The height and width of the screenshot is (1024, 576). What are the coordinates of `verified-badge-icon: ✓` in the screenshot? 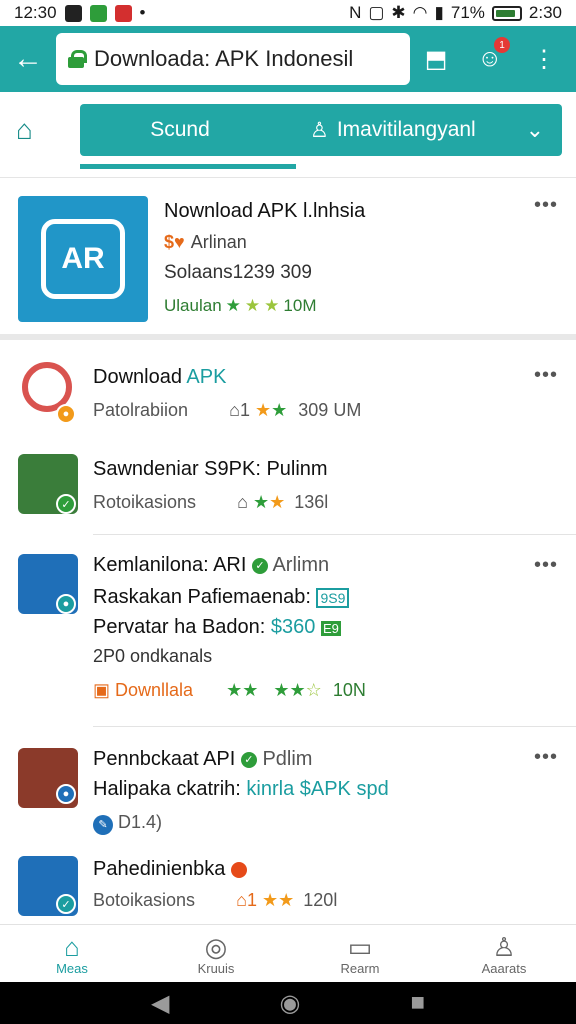 It's located at (66, 504).